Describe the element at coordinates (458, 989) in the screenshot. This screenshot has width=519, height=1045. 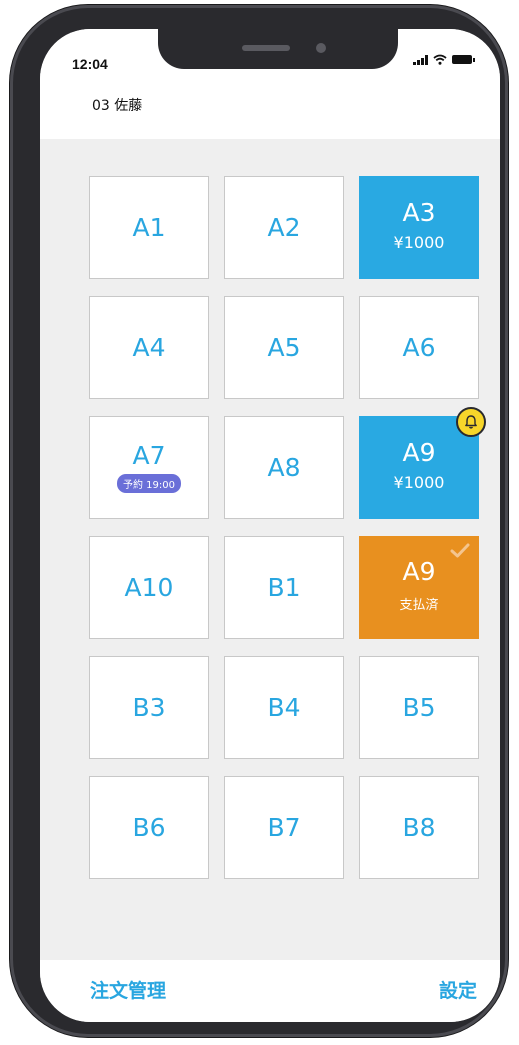
I see `settings-link: 設定` at that location.